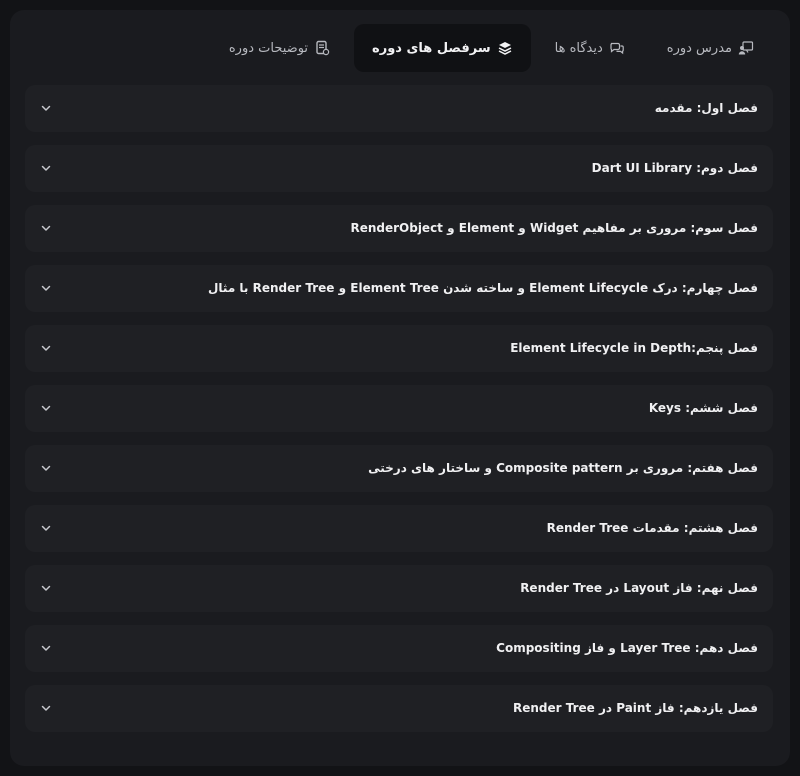 The image size is (800, 776). I want to click on document-icon, so click(322, 48).